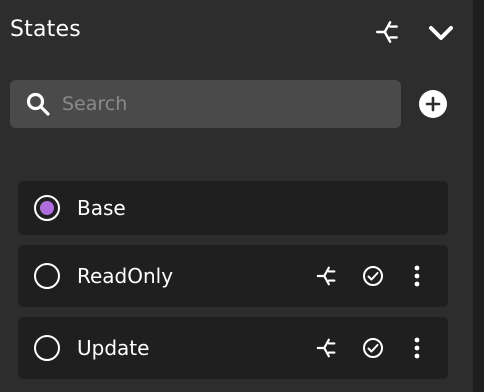  Describe the element at coordinates (233, 348) in the screenshot. I see `state-row-update: Update` at that location.